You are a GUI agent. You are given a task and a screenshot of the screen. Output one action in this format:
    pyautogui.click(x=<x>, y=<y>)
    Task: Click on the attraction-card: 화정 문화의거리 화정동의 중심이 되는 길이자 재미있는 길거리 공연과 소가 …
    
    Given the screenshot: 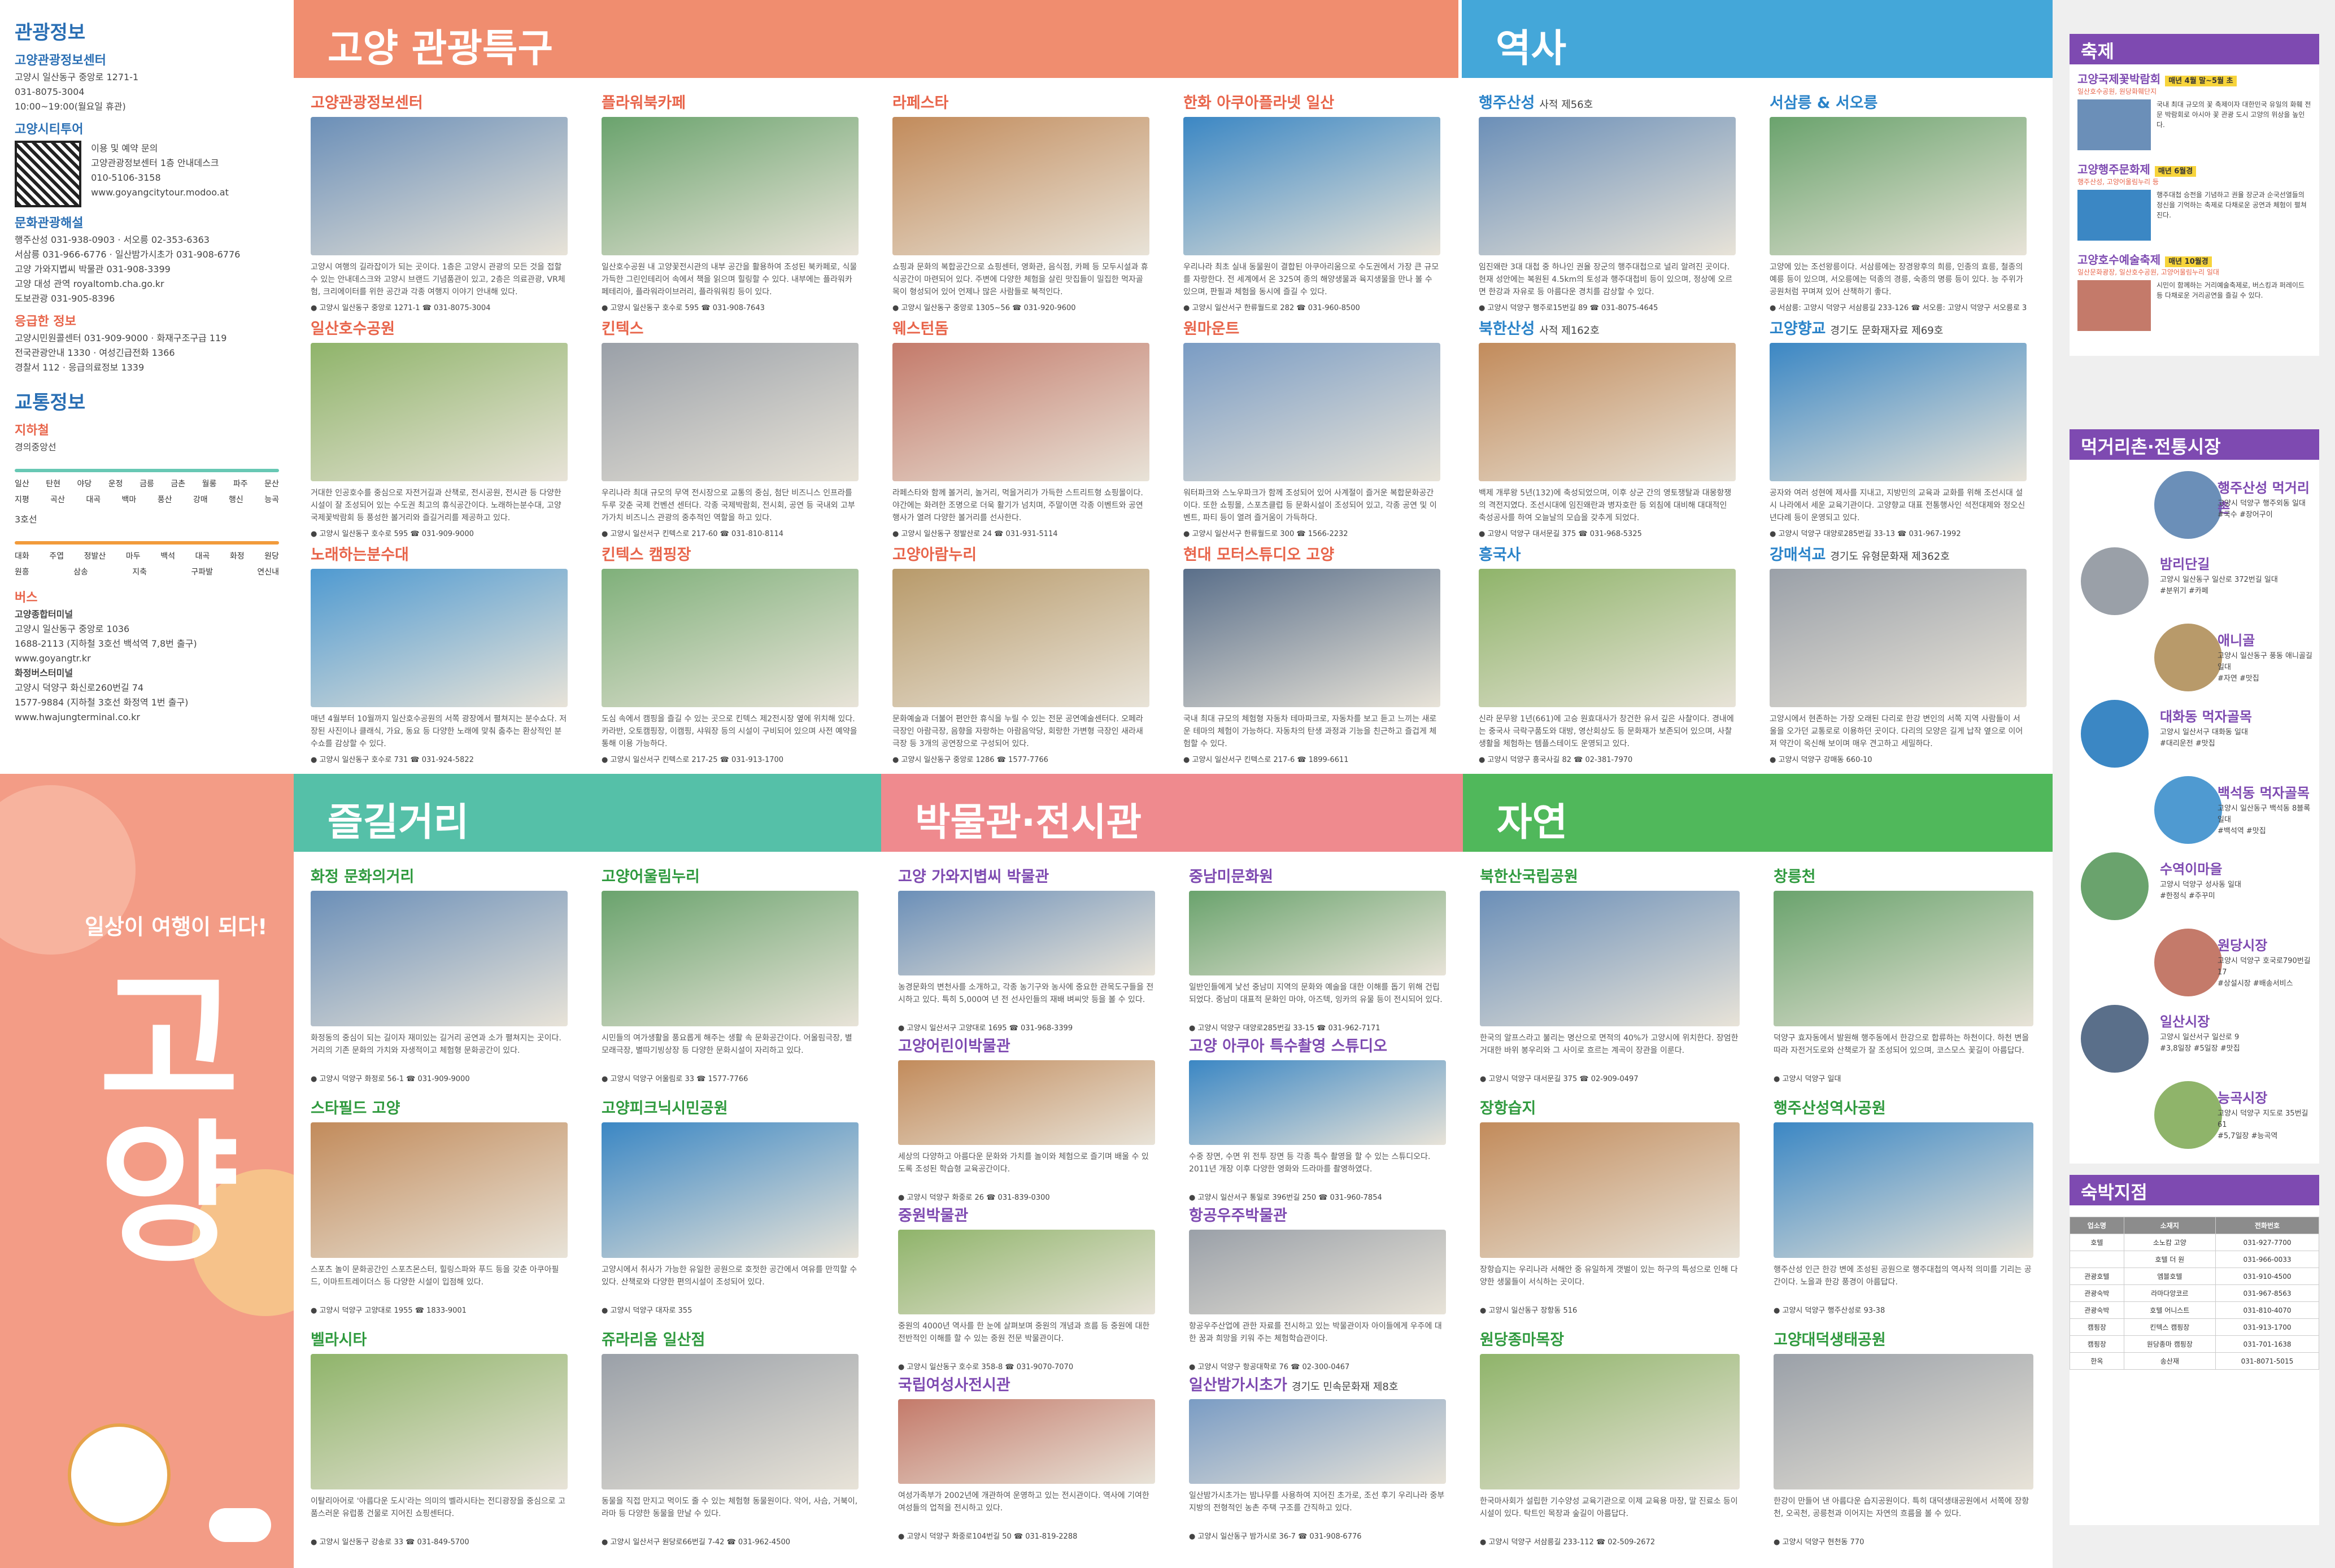 What is the action you would take?
    pyautogui.click(x=439, y=973)
    